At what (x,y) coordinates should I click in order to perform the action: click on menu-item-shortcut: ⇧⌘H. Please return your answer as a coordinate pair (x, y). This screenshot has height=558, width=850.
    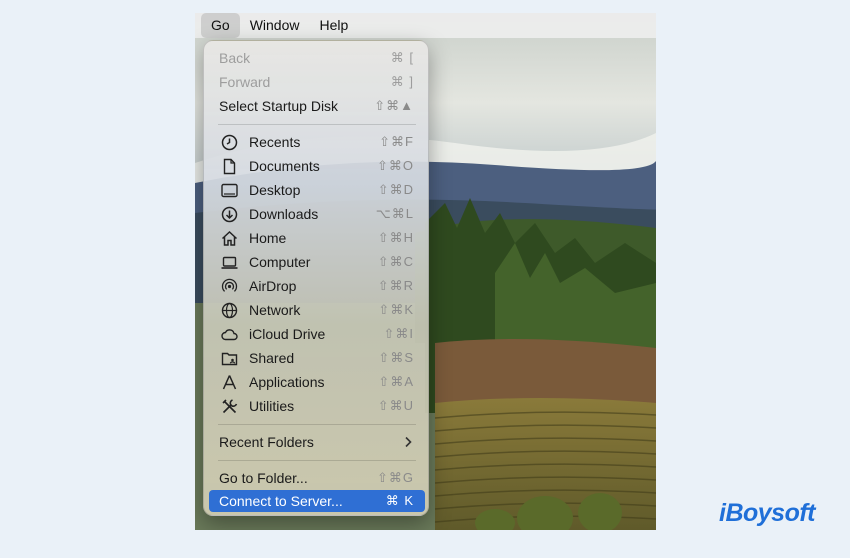
    Looking at the image, I should click on (395, 237).